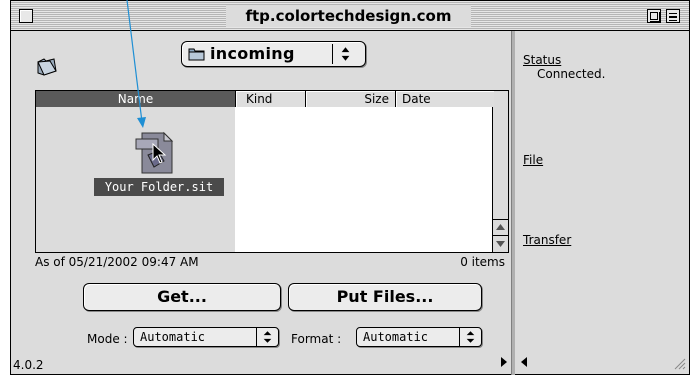 The image size is (690, 375). Describe the element at coordinates (500, 179) in the screenshot. I see `scrollbar` at that location.